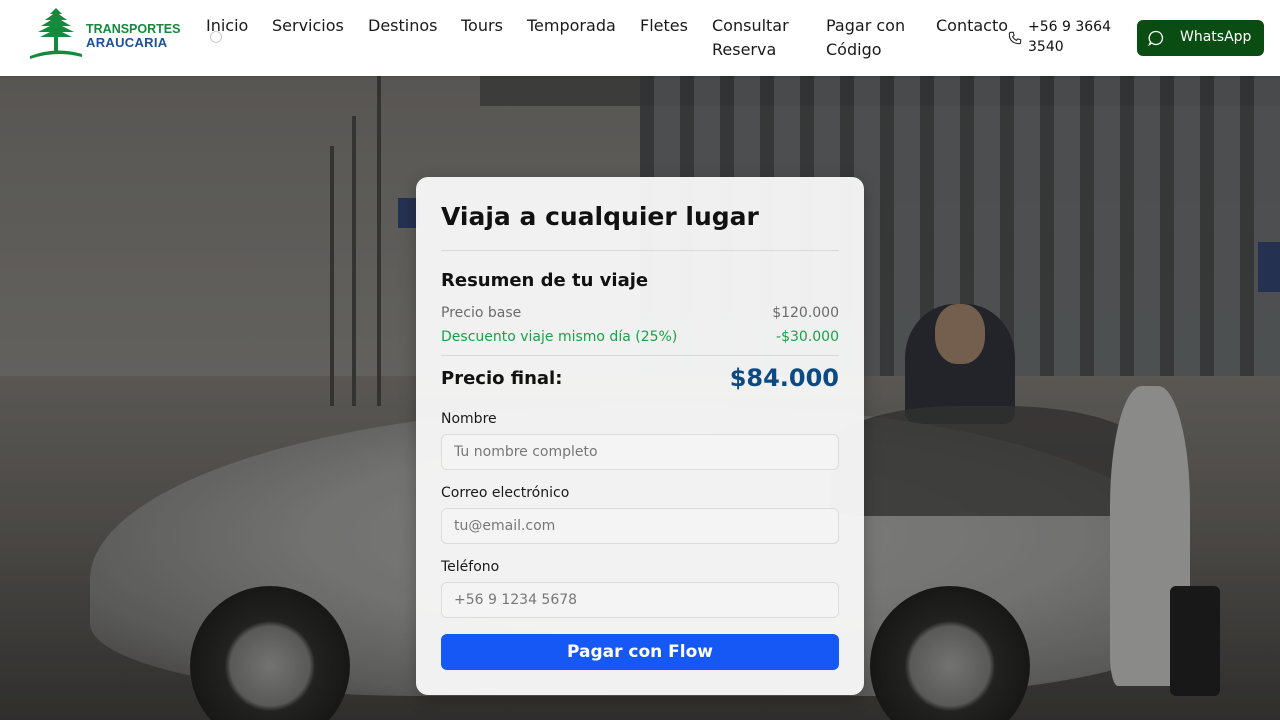 The image size is (1280, 720). What do you see at coordinates (784, 378) in the screenshot?
I see `final-price-value: $84.000` at bounding box center [784, 378].